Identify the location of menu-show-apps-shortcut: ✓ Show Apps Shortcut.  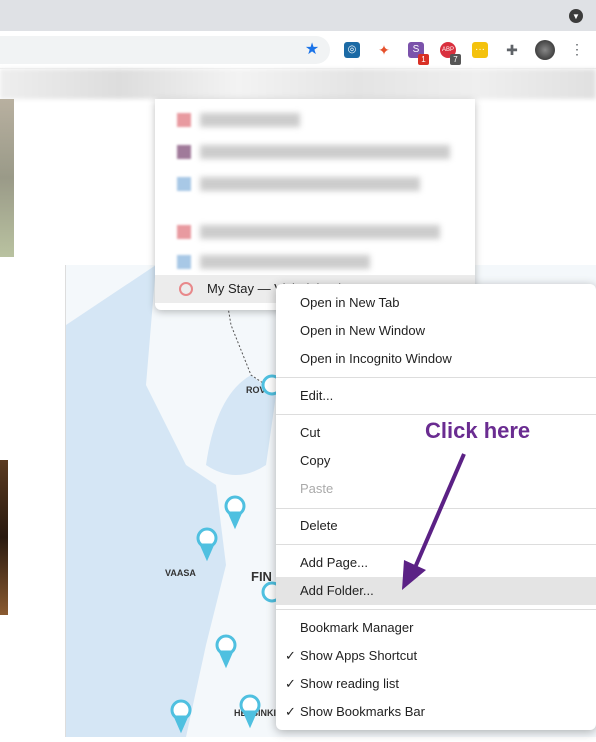
(436, 656).